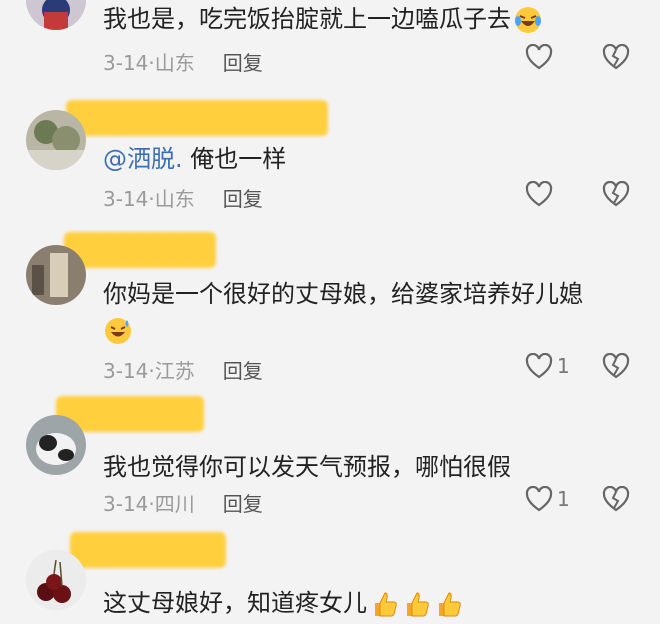 Image resolution: width=660 pixels, height=624 pixels. I want to click on comment-body: 俺也一样, so click(234, 159).